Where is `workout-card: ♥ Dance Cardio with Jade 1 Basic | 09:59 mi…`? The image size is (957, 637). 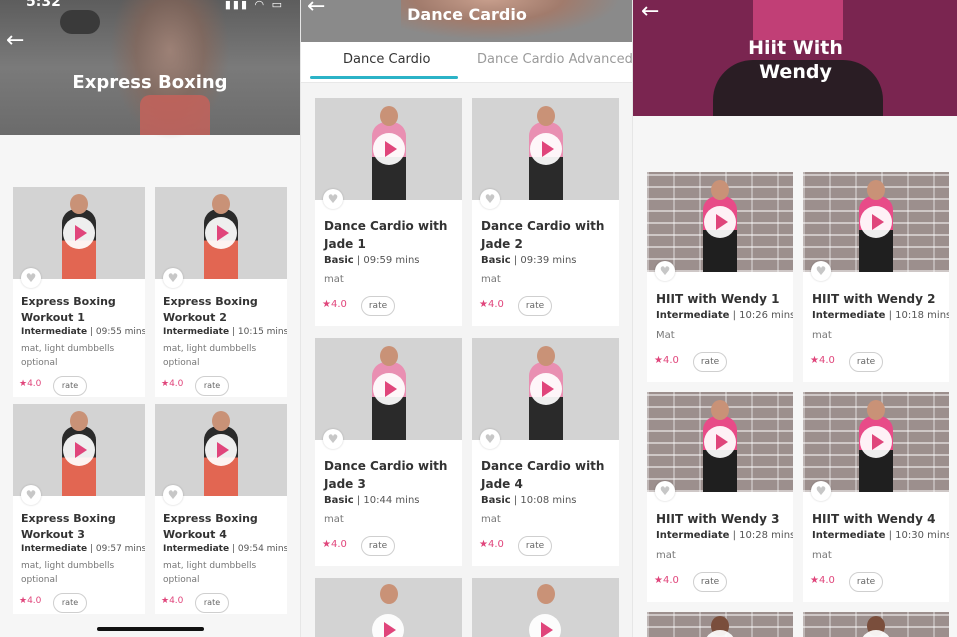
workout-card: ♥ Dance Cardio with Jade 1 Basic | 09:59 mi… is located at coordinates (388, 212).